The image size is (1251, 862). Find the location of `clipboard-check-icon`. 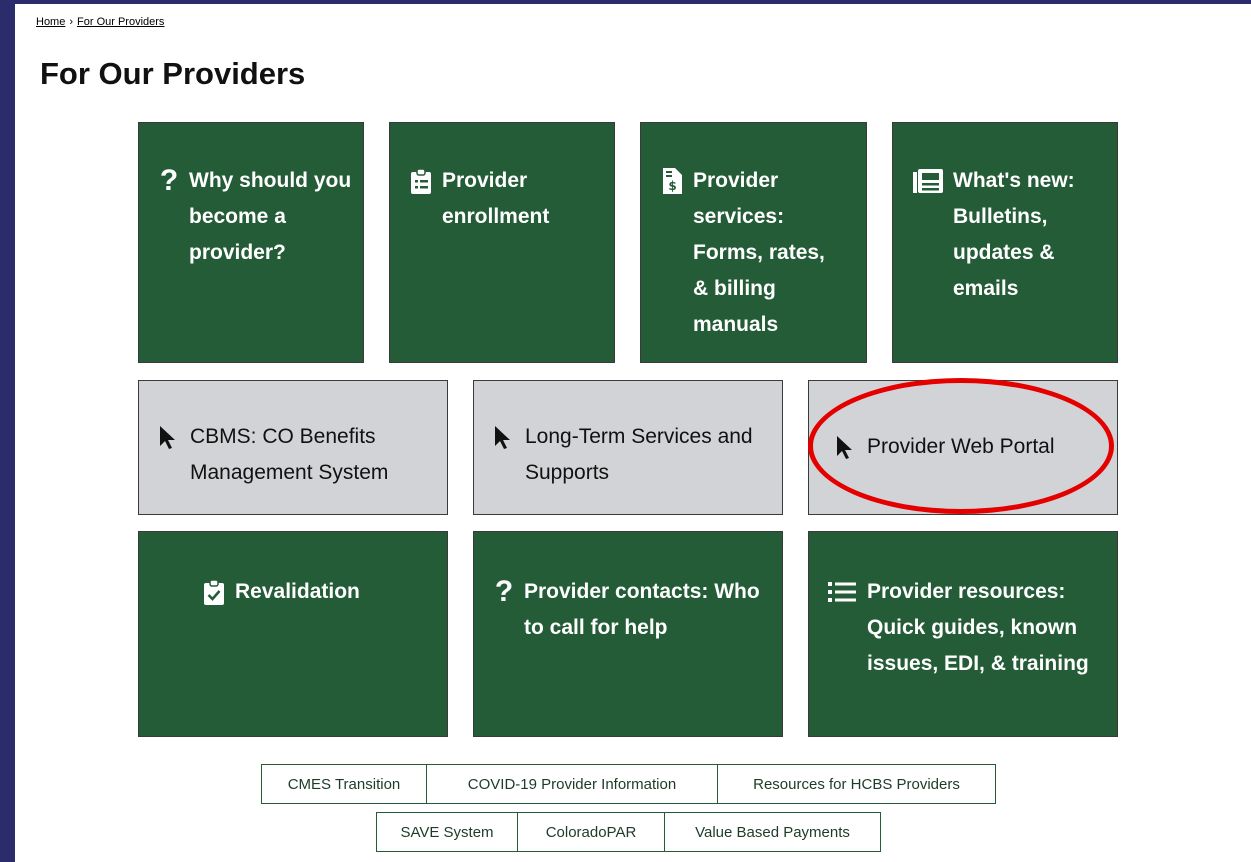

clipboard-check-icon is located at coordinates (214, 592).